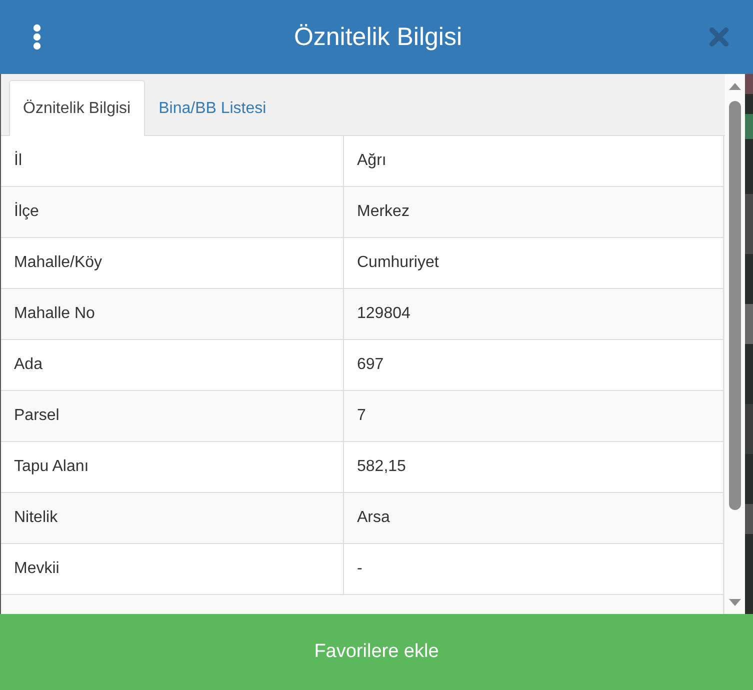  I want to click on field-value-cell-text: -, so click(360, 569).